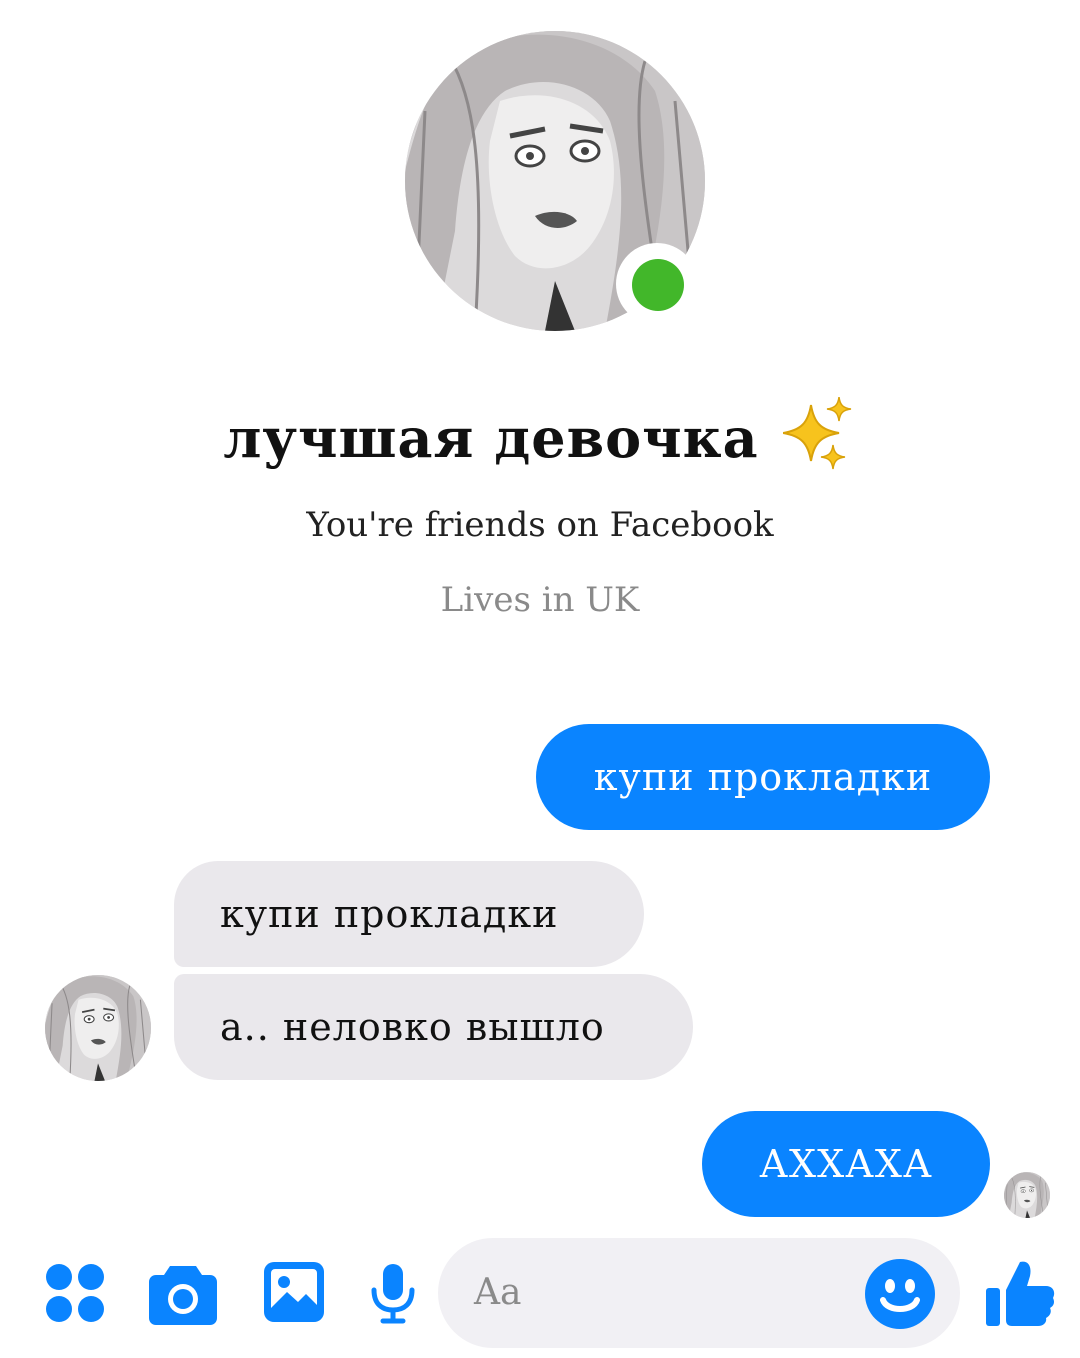 This screenshot has width=1080, height=1358. Describe the element at coordinates (819, 433) in the screenshot. I see `sparkles-icon` at that location.